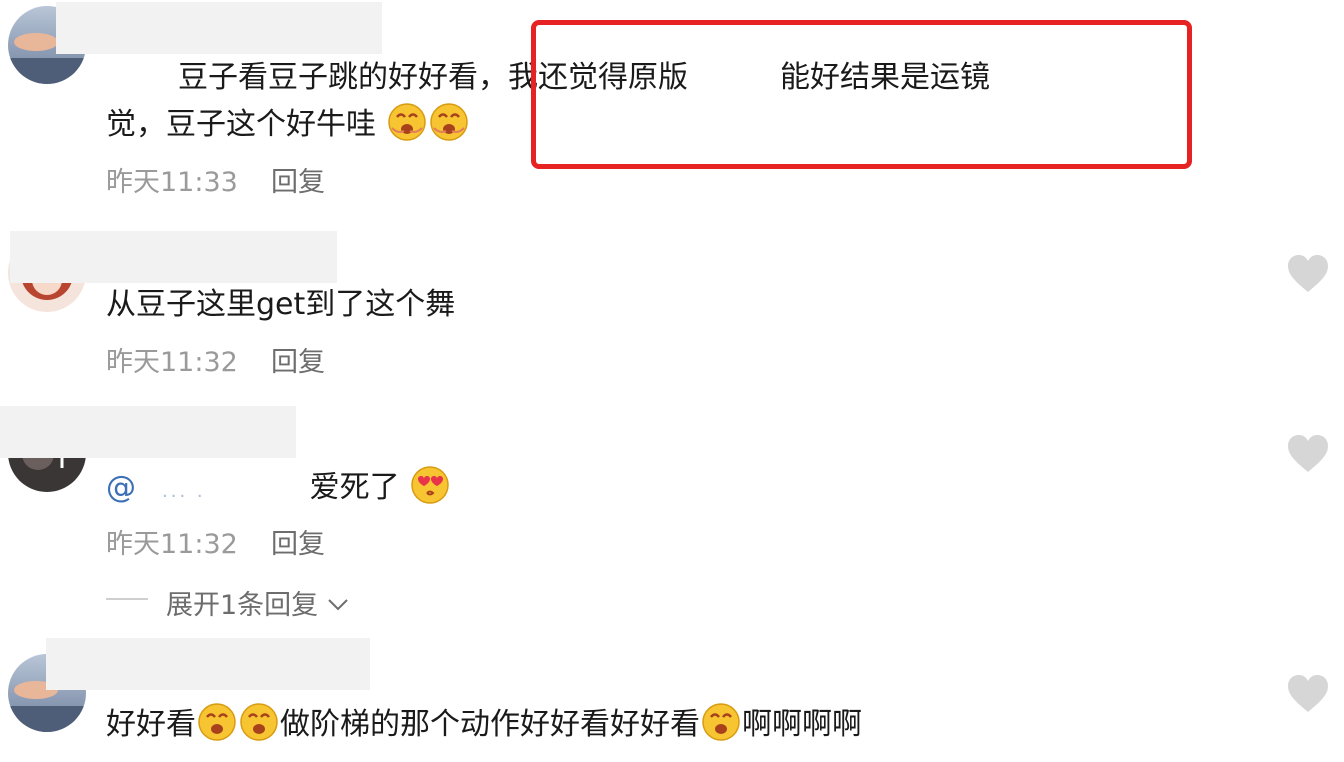  What do you see at coordinates (288, 125) in the screenshot?
I see `comment-text-line2: 觉，豆子这个好牛哇` at bounding box center [288, 125].